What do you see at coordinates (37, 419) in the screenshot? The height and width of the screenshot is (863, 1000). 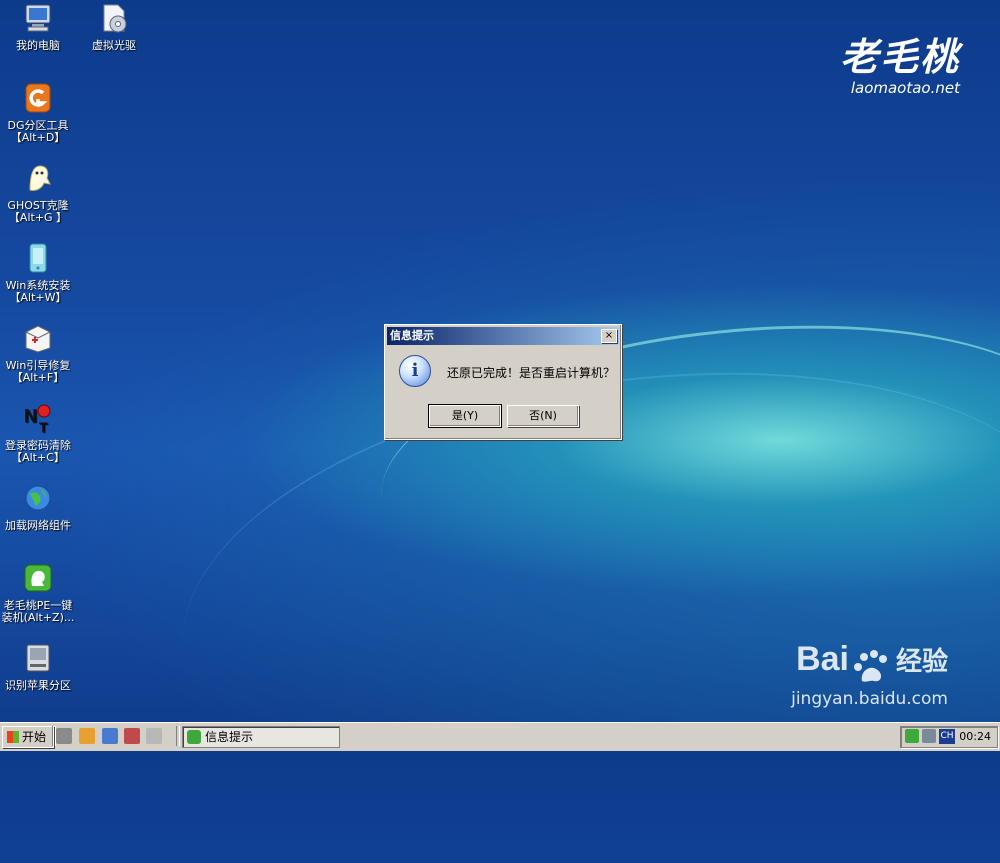 I see `password-clear-icon: N T` at bounding box center [37, 419].